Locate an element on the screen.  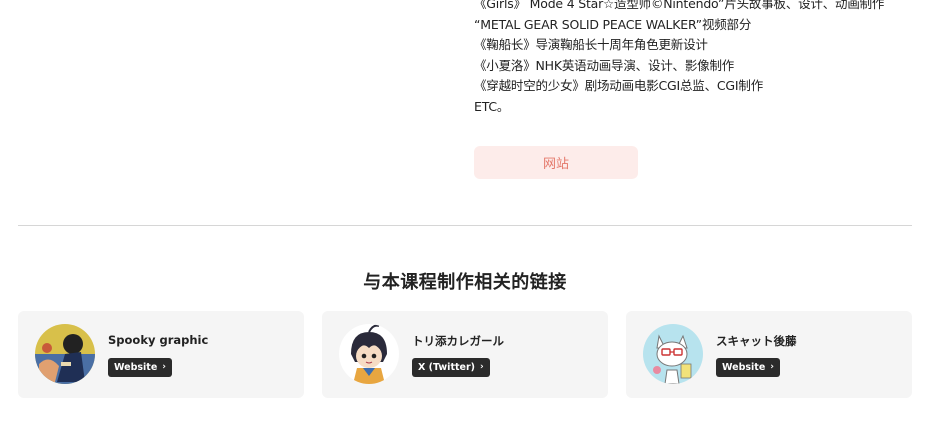
spooky-graphic-avatar is located at coordinates (65, 354).